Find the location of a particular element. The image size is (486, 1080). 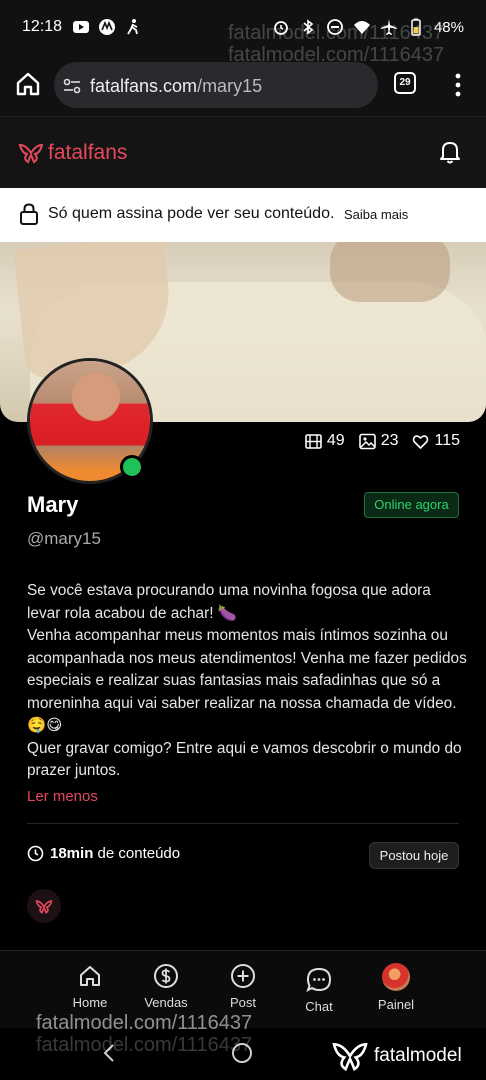

motorola-icon is located at coordinates (107, 27).